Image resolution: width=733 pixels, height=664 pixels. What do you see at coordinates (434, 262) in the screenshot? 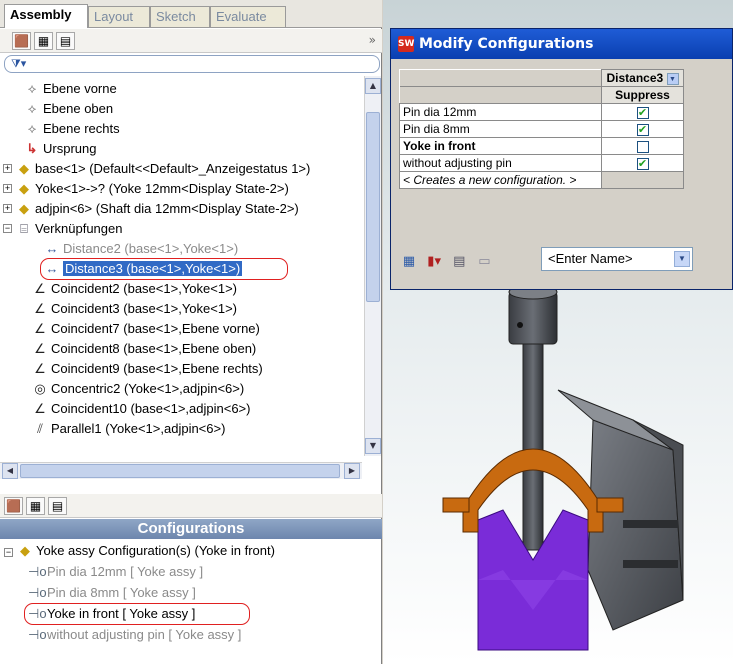
I see `parameter-chooser-icon: ▮▾` at bounding box center [434, 262].